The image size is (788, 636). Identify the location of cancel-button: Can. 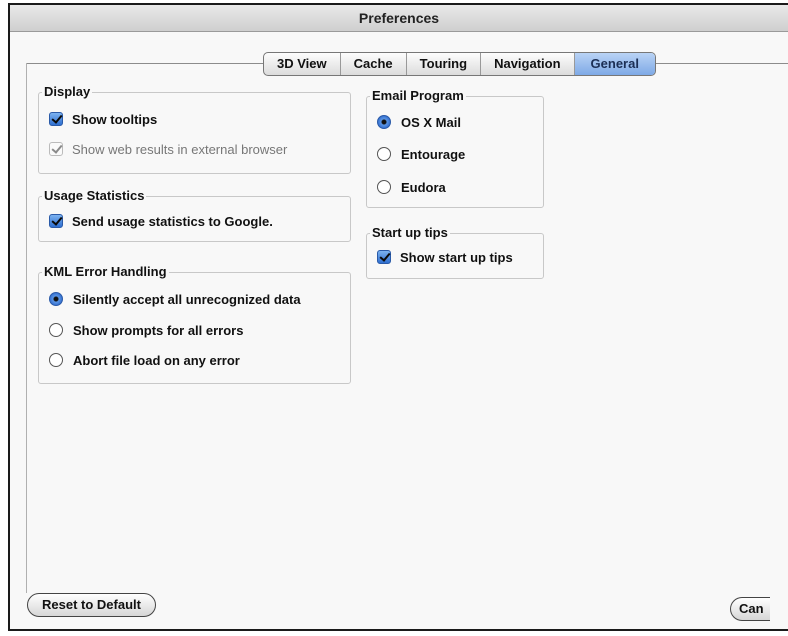
(750, 609).